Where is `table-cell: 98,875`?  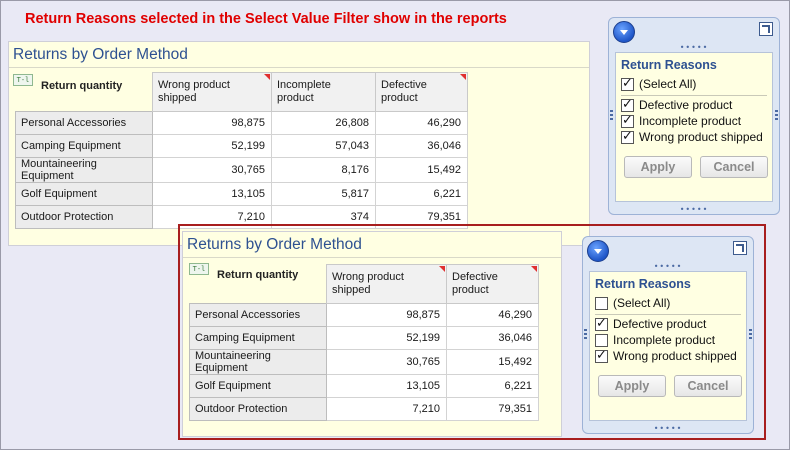
table-cell: 98,875 is located at coordinates (212, 123).